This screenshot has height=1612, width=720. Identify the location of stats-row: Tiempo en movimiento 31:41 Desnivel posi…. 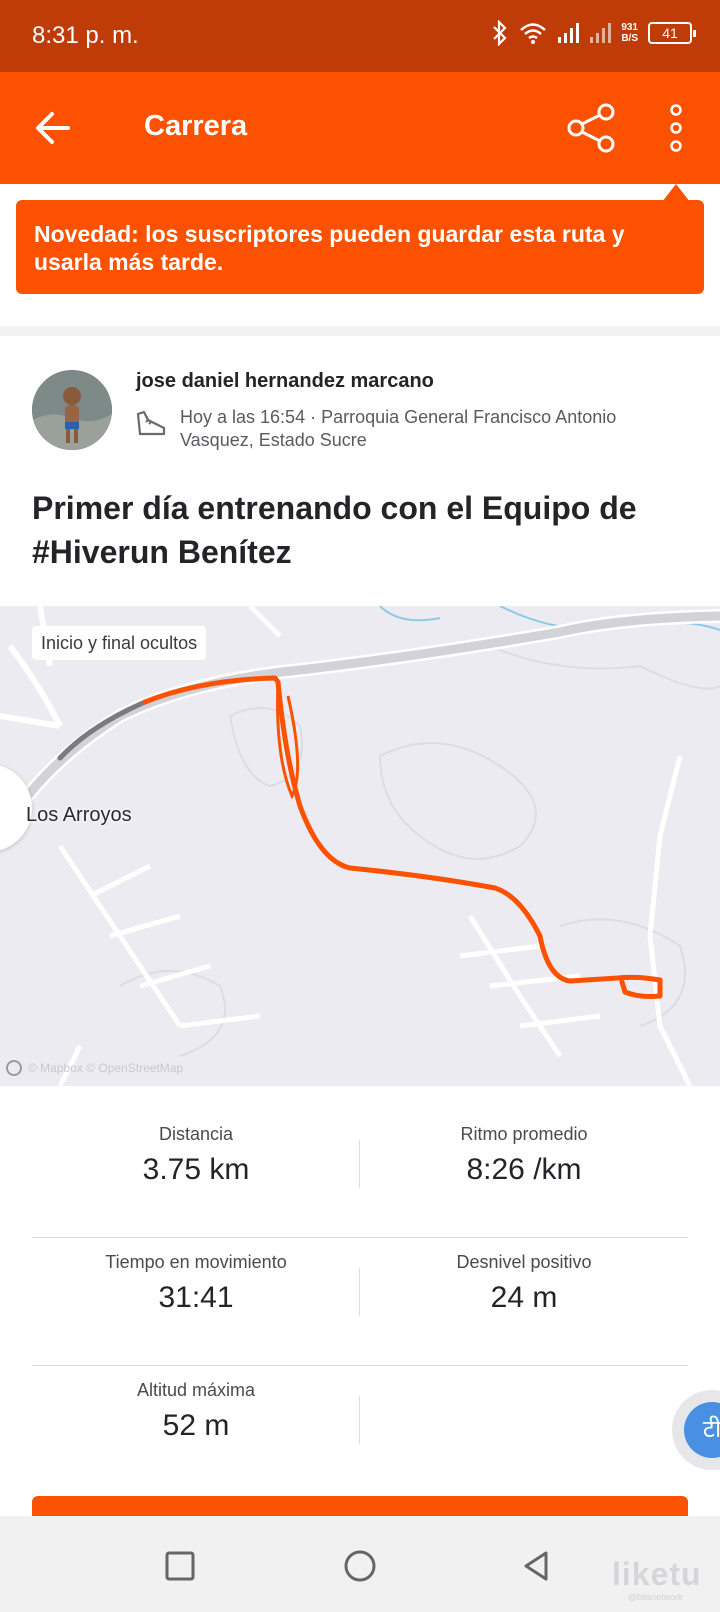
(360, 1302).